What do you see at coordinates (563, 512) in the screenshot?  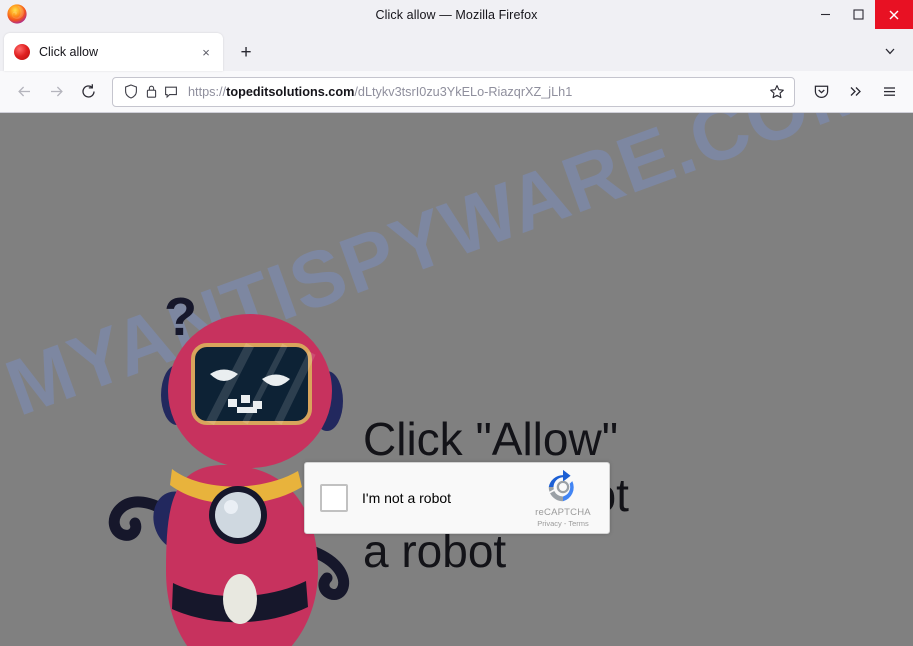 I see `recaptcha-brand-name: reCAPTCHA` at bounding box center [563, 512].